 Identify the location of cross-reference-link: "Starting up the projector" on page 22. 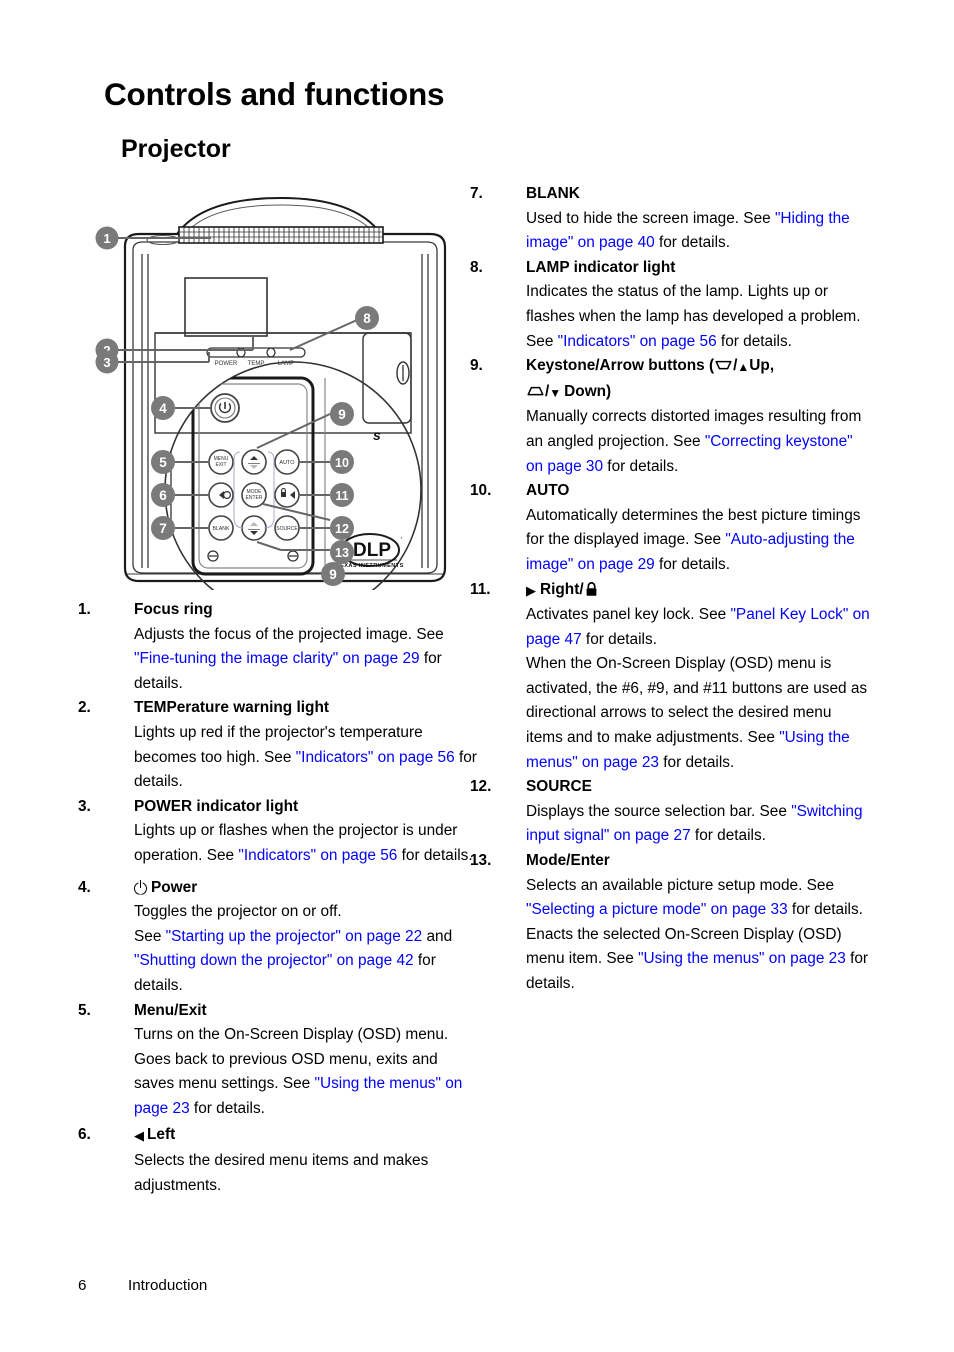
(294, 936).